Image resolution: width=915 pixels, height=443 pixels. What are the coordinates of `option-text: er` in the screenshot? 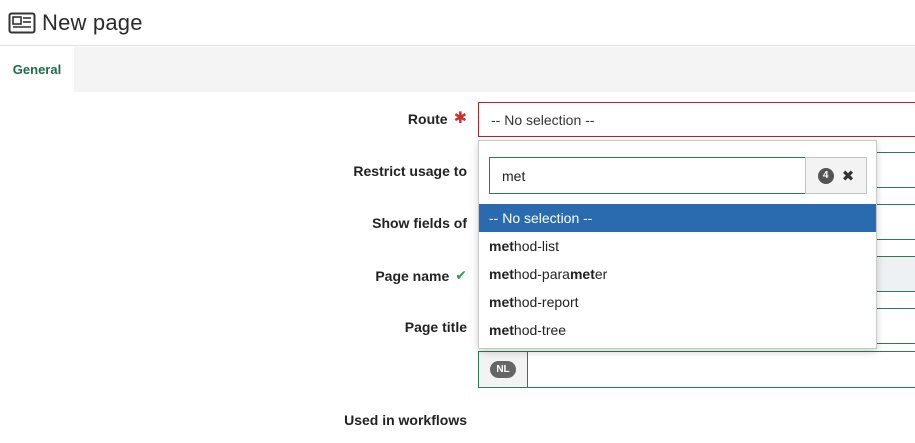 It's located at (601, 274).